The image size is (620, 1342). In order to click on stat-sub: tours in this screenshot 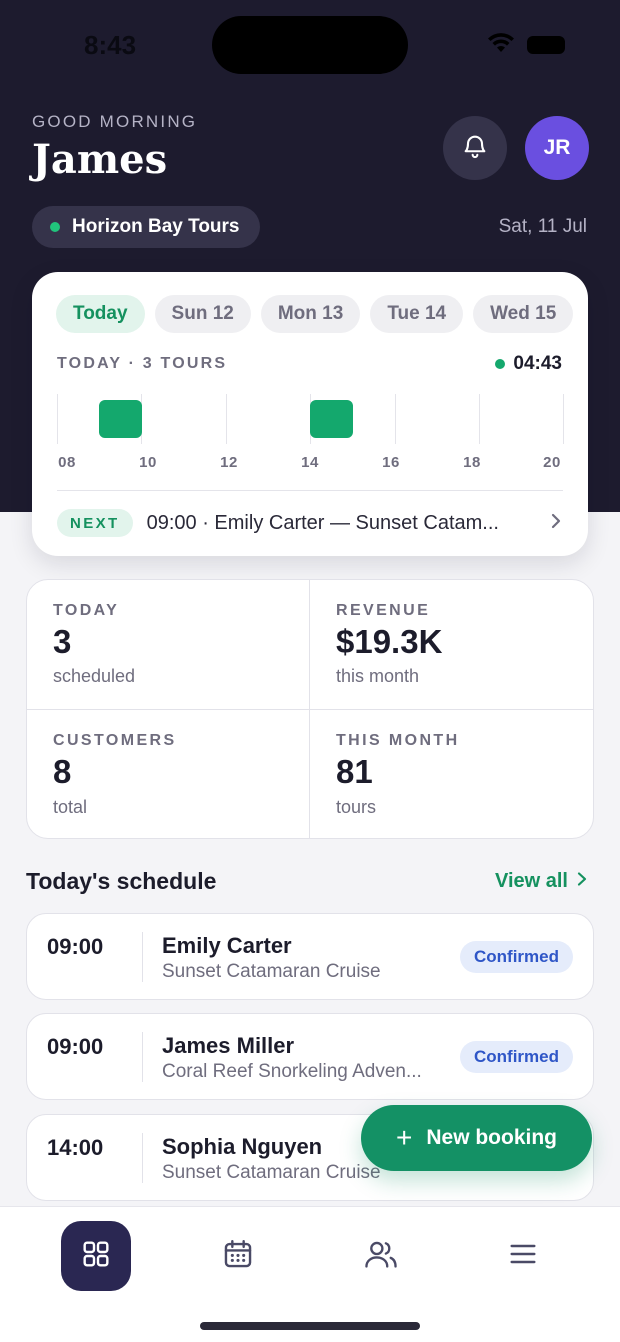, I will do `click(356, 806)`.